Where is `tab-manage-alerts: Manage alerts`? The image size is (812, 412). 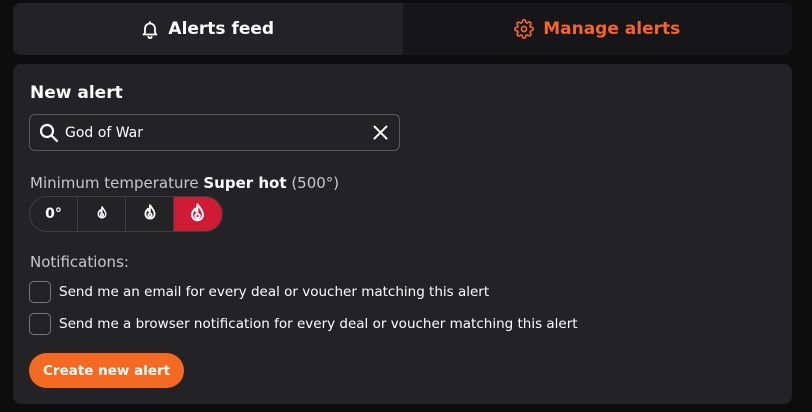
tab-manage-alerts: Manage alerts is located at coordinates (597, 29).